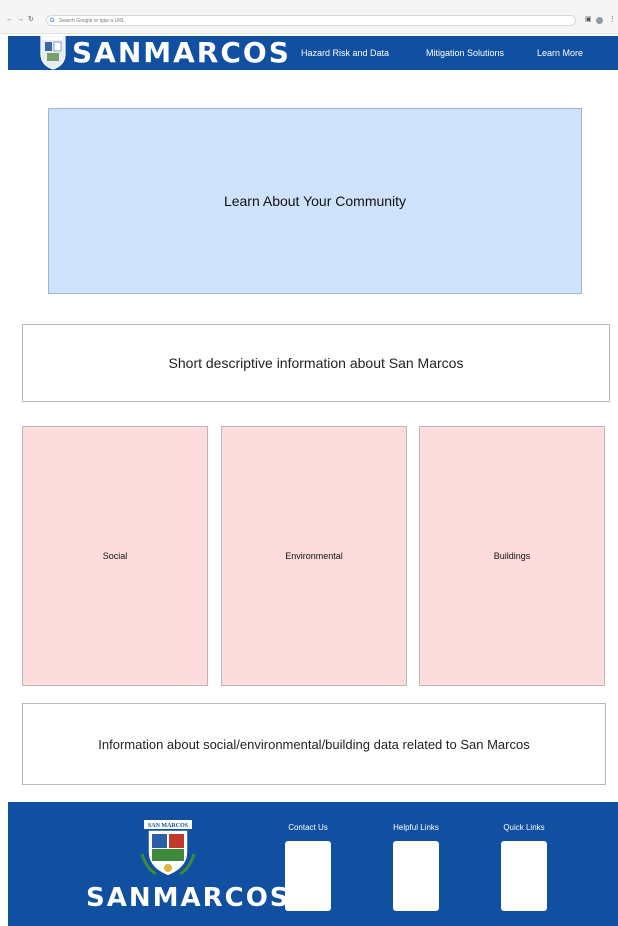  What do you see at coordinates (31, 20) in the screenshot?
I see `reload-icon: ↻` at bounding box center [31, 20].